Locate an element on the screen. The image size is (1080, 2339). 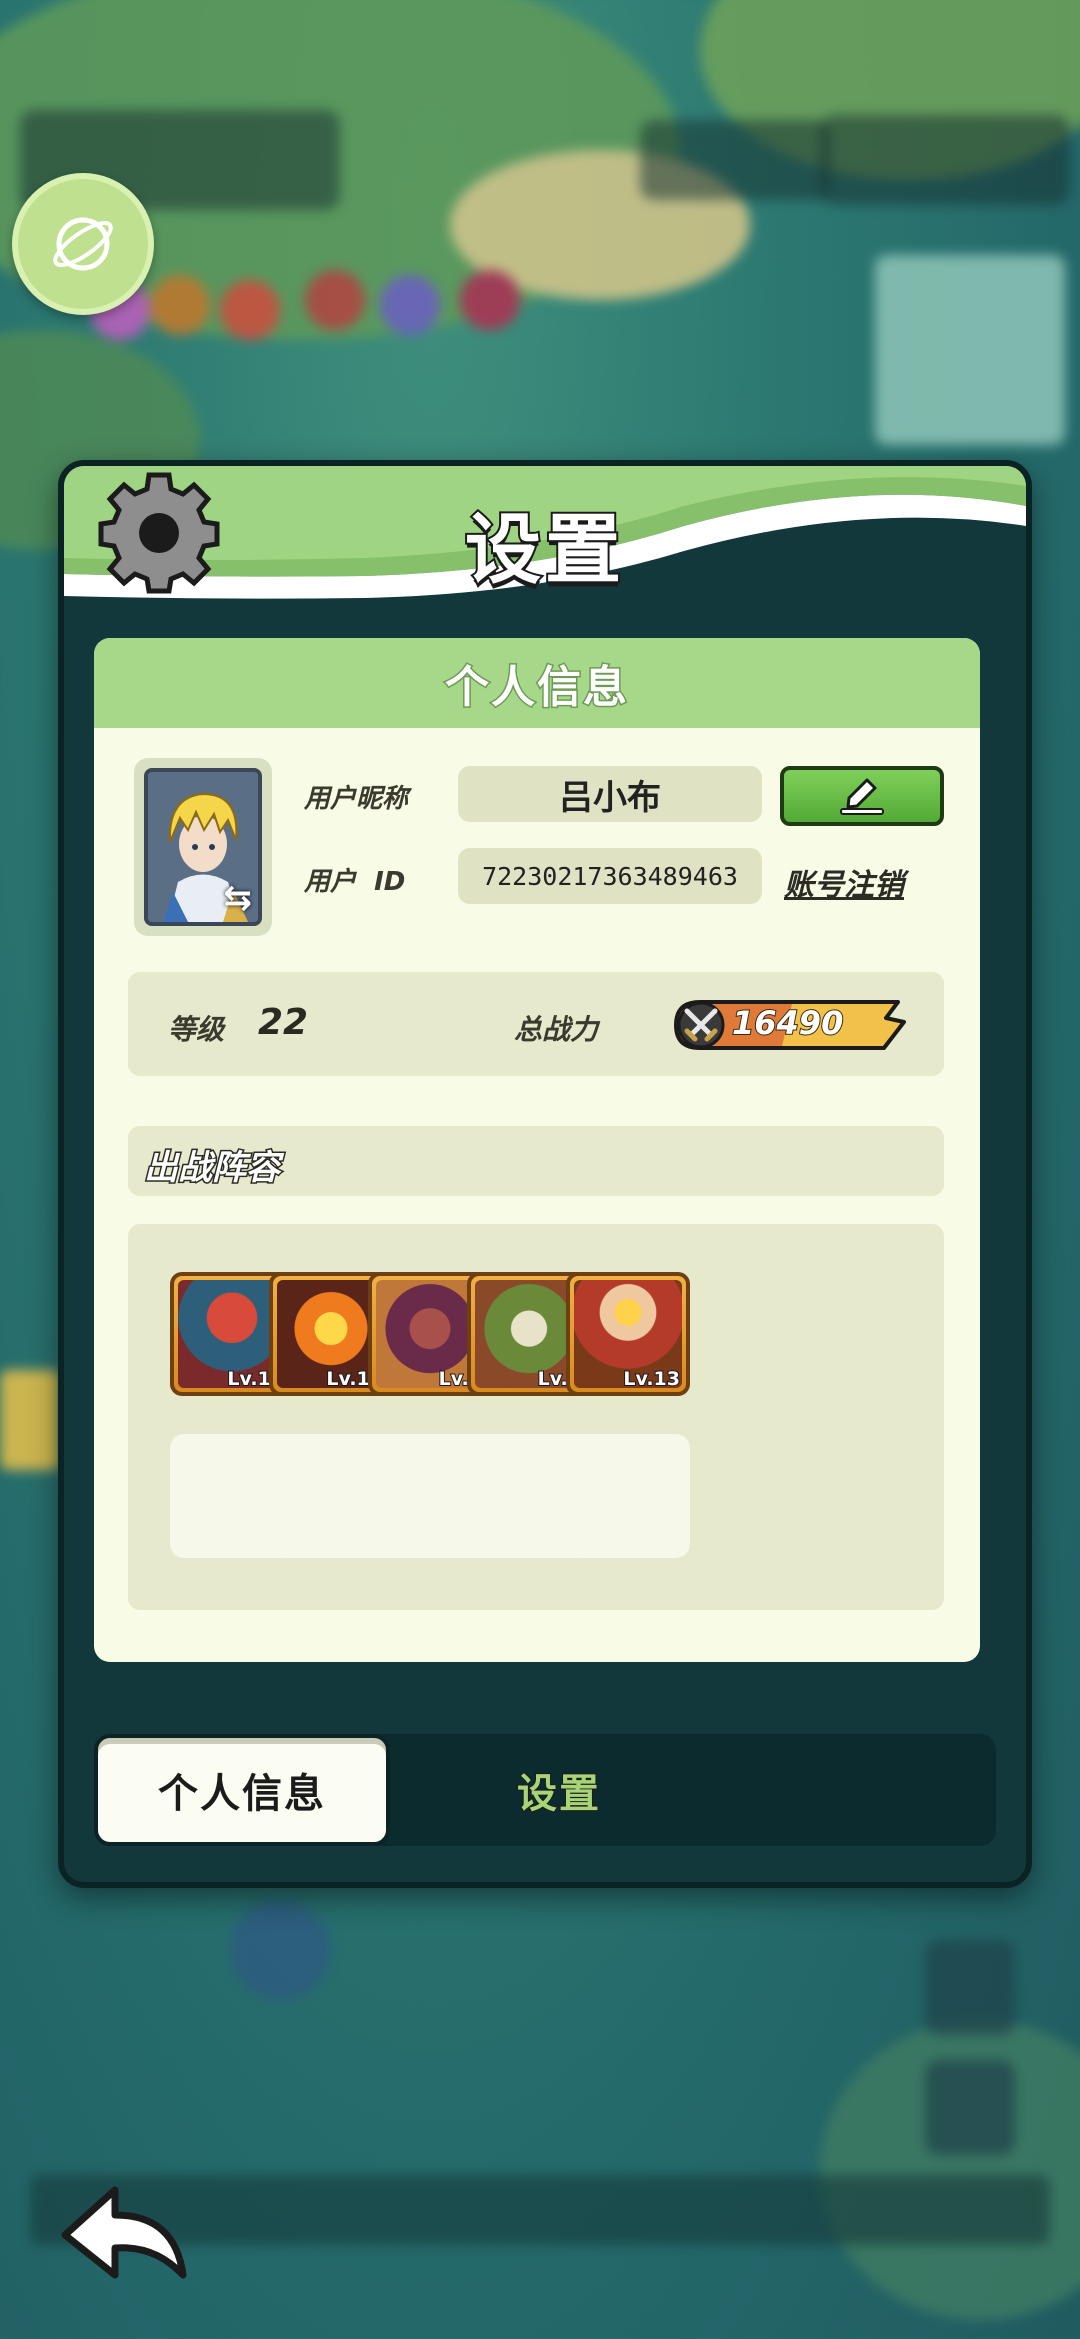
avatar: ⇆ is located at coordinates (203, 847).